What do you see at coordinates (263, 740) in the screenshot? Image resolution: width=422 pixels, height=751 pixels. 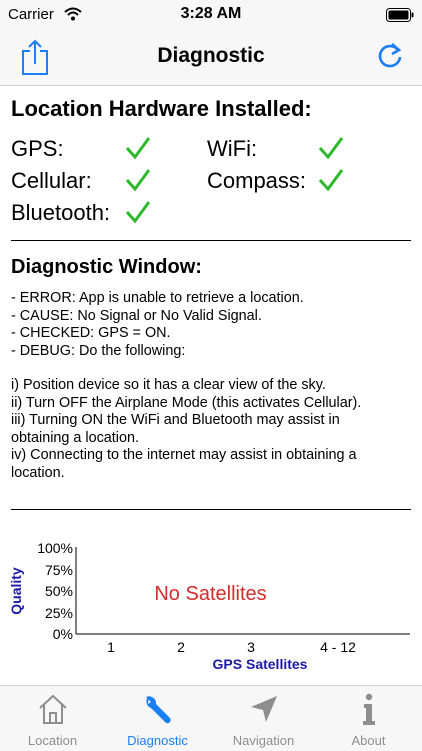 I see `tab-label: Navigation` at bounding box center [263, 740].